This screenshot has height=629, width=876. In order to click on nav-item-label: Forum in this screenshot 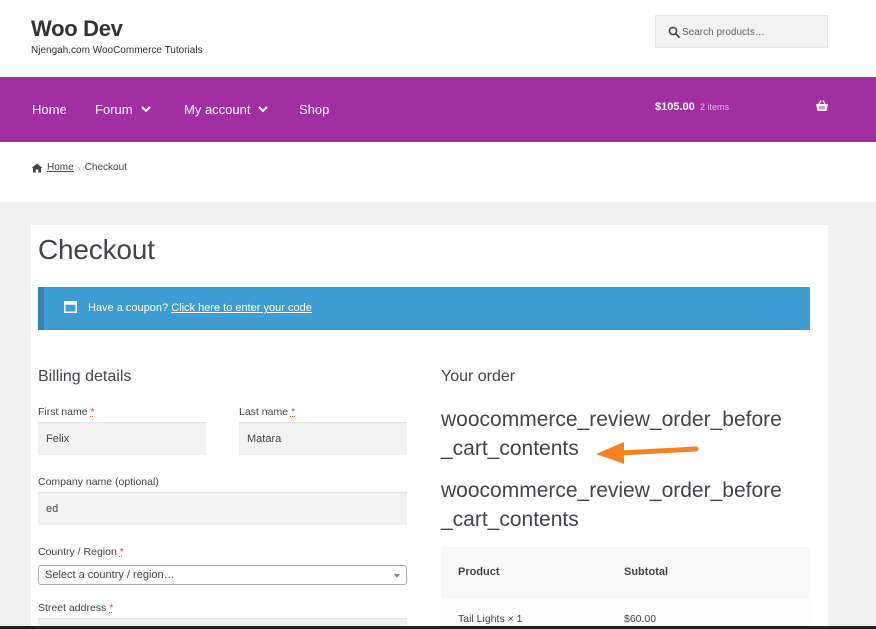, I will do `click(114, 109)`.